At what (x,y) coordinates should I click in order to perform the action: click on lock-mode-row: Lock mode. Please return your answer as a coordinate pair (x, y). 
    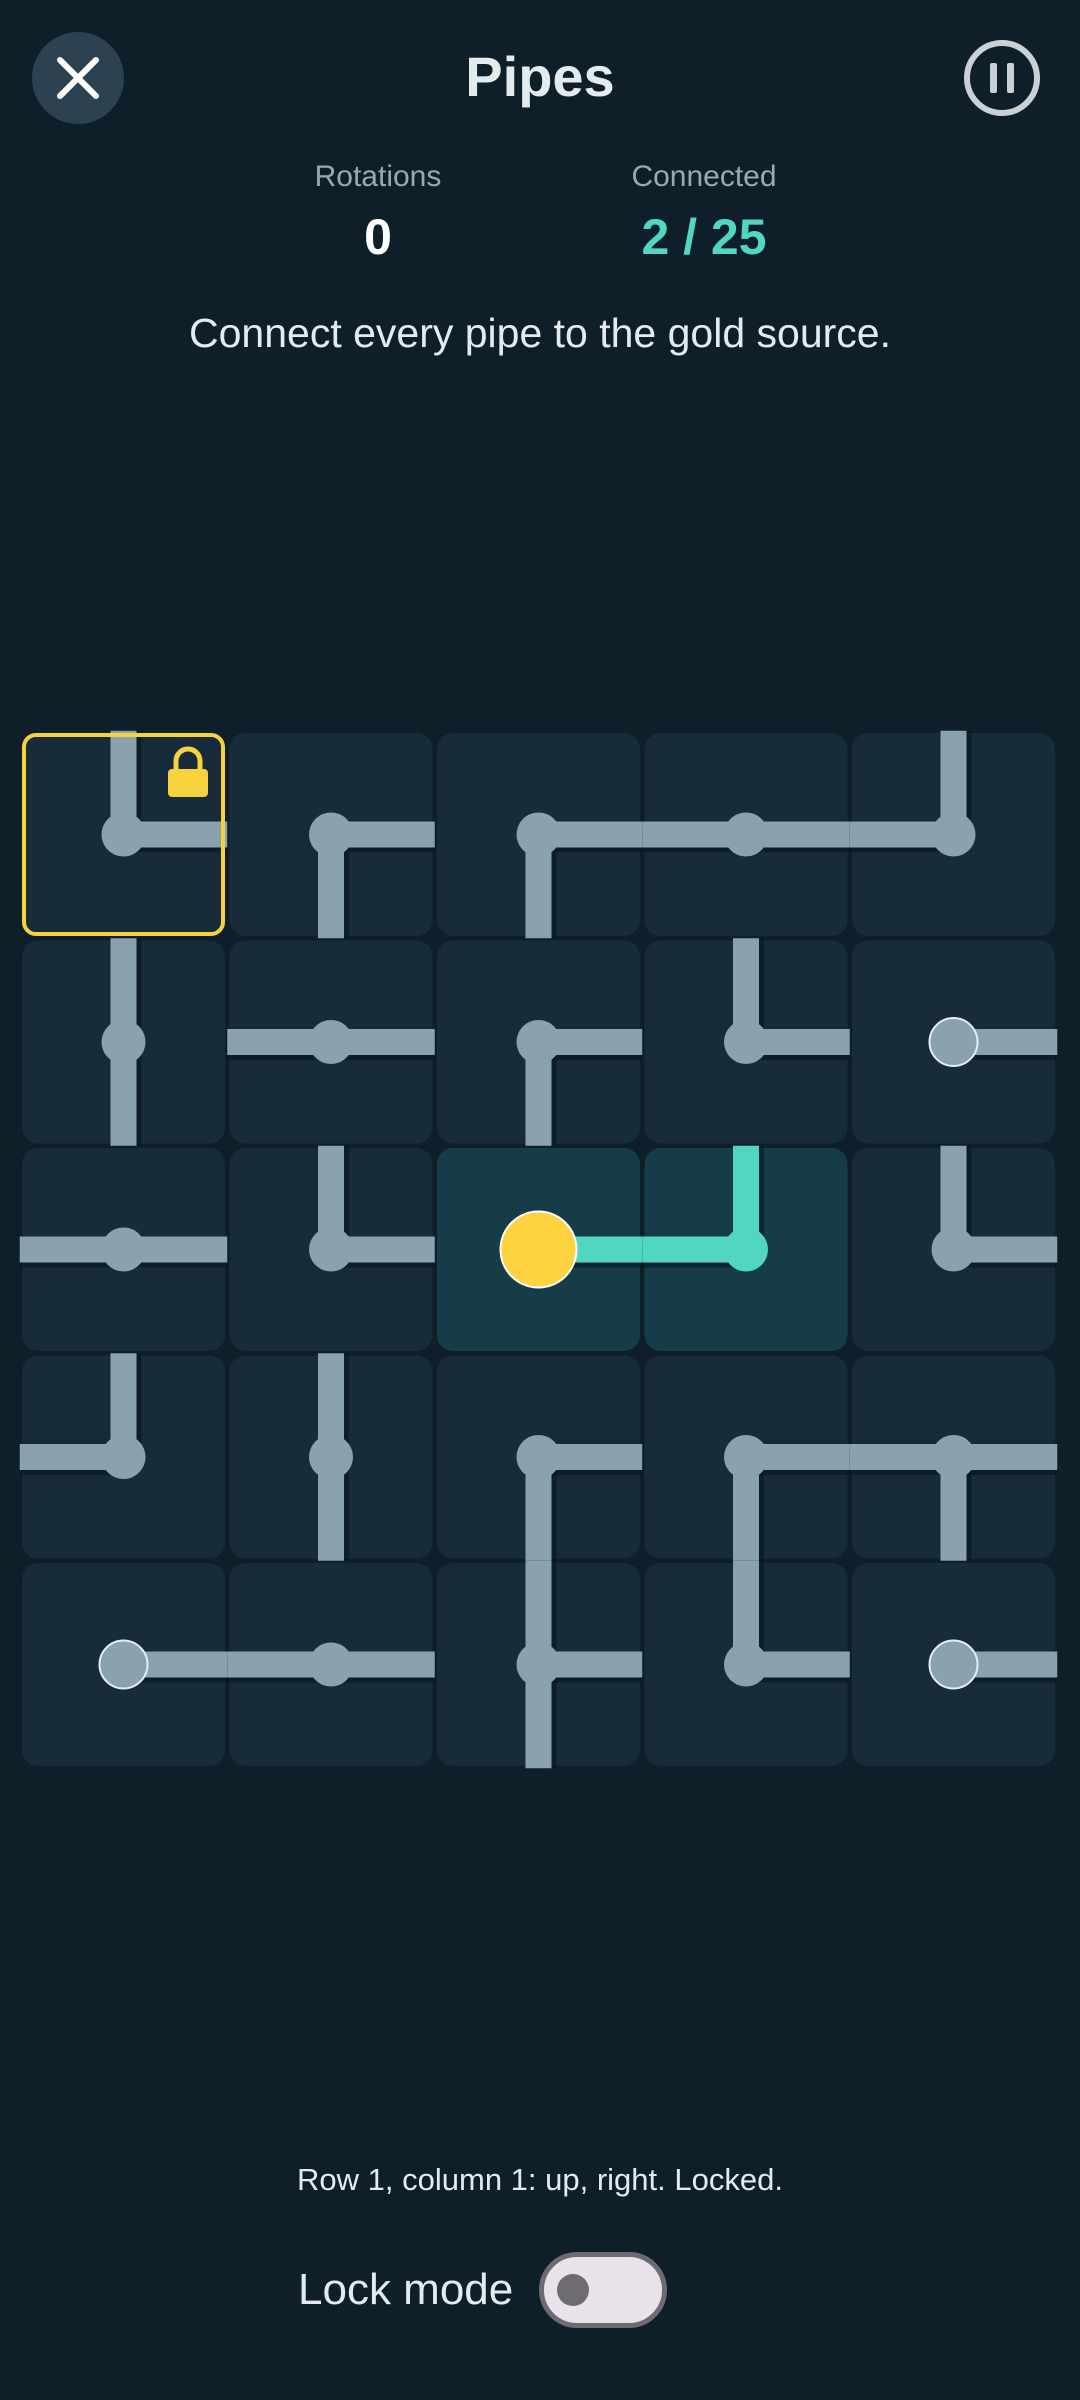
    Looking at the image, I should click on (483, 2290).